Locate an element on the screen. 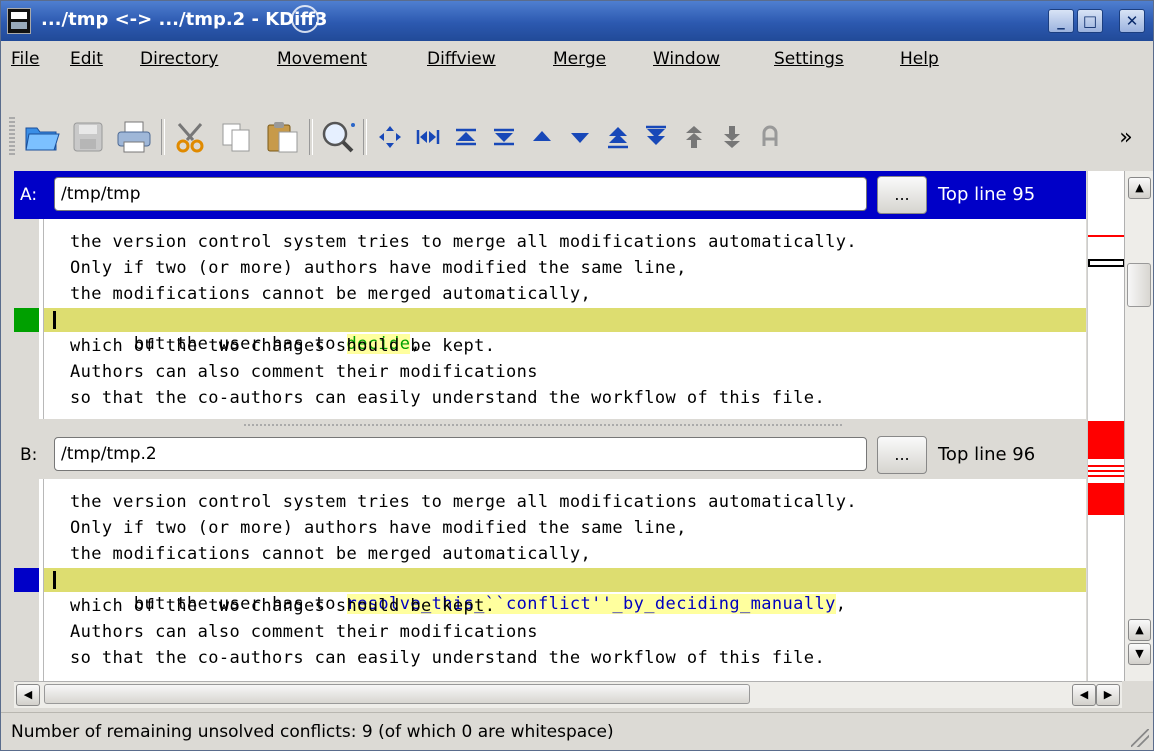 The height and width of the screenshot is (751, 1154). goto-prev-conflict-icon is located at coordinates (618, 137).